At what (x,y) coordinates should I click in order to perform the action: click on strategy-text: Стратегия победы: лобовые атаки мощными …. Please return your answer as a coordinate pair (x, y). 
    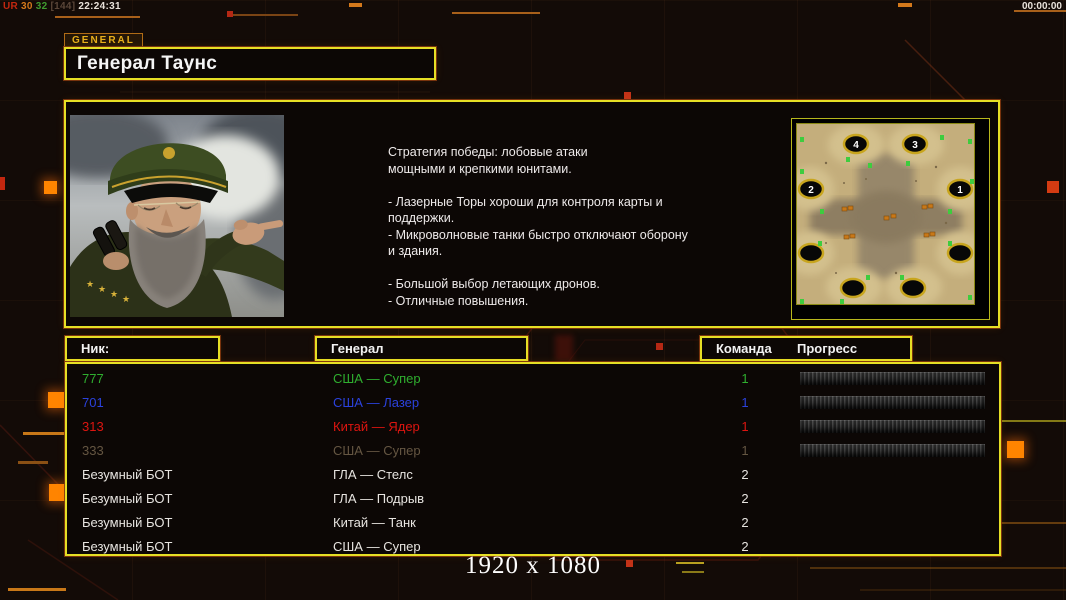
    Looking at the image, I should click on (538, 226).